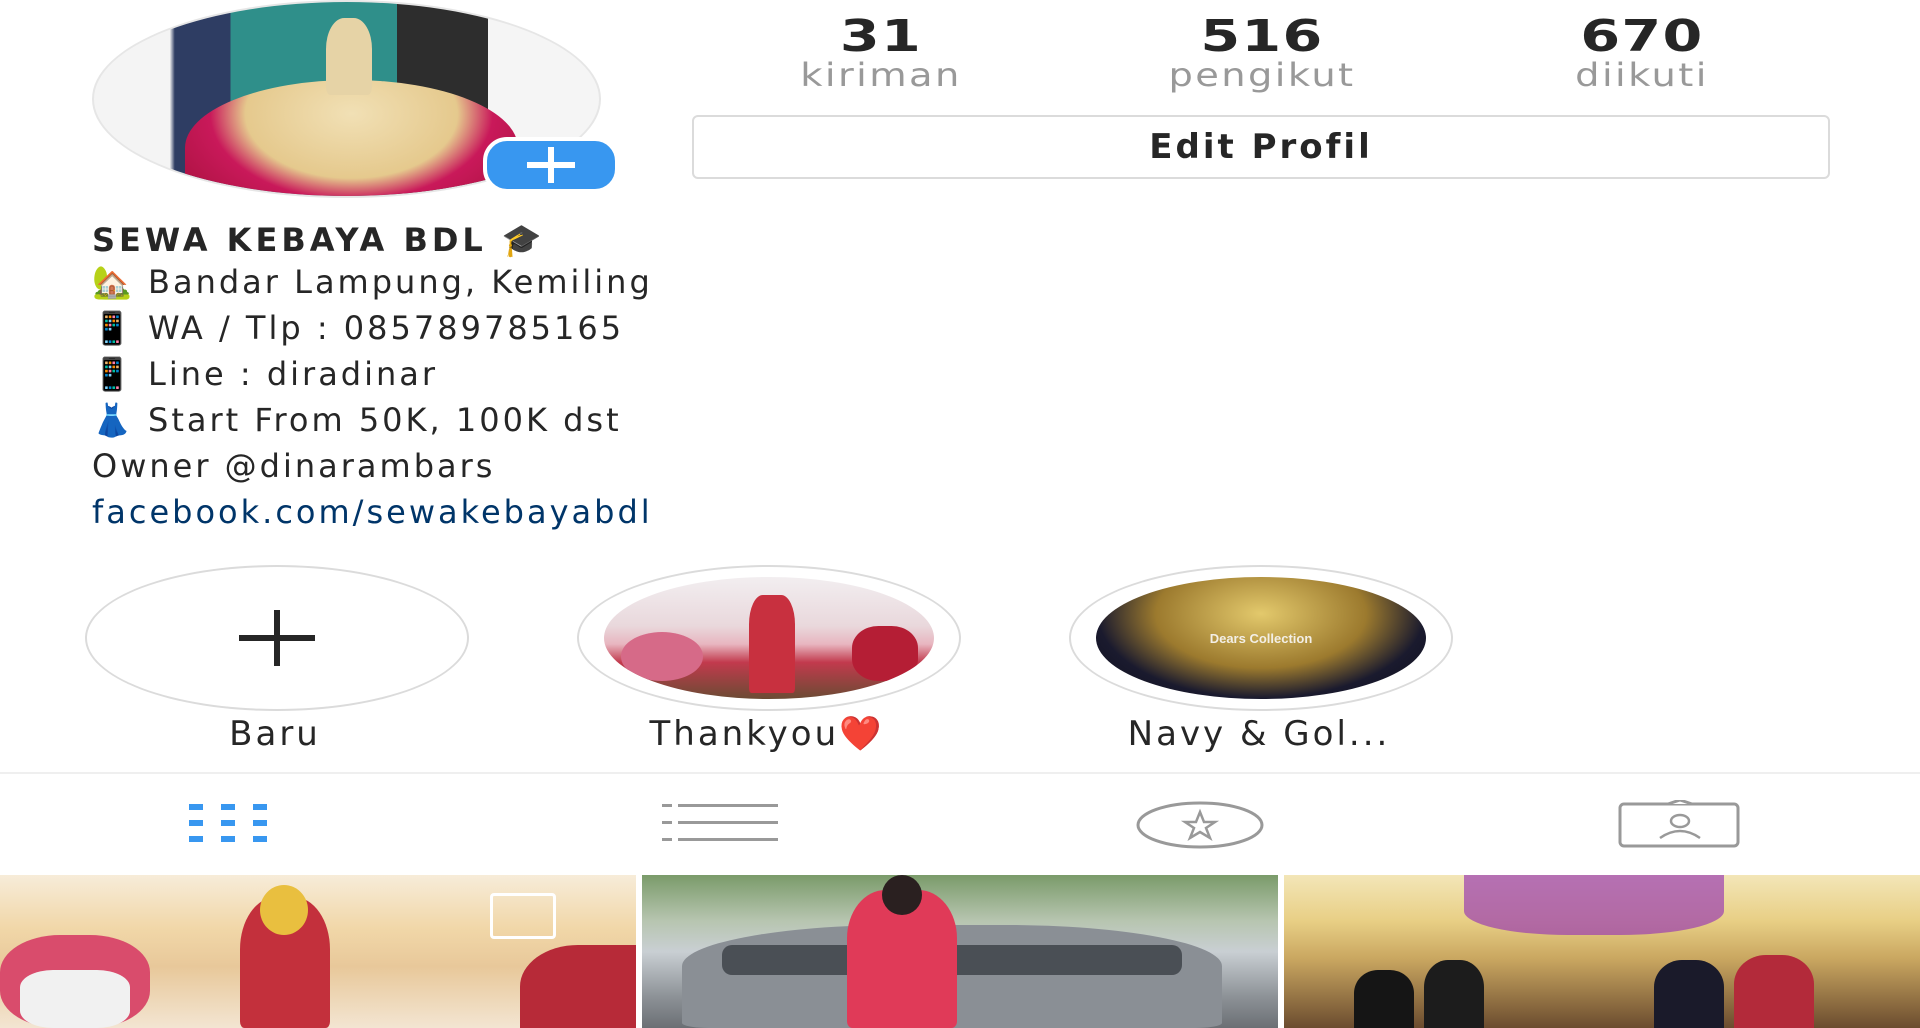 This screenshot has height=1028, width=1920. What do you see at coordinates (349, 56) in the screenshot?
I see `avatar-photo-bodice` at bounding box center [349, 56].